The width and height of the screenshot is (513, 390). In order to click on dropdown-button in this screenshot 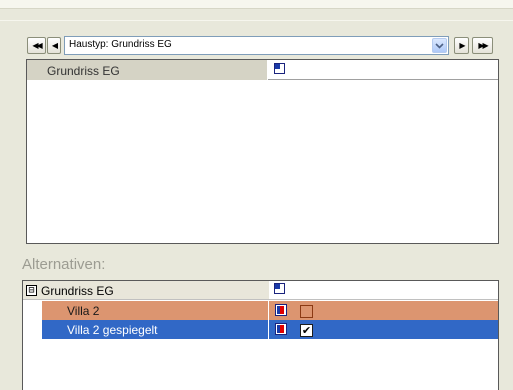, I will do `click(439, 45)`.